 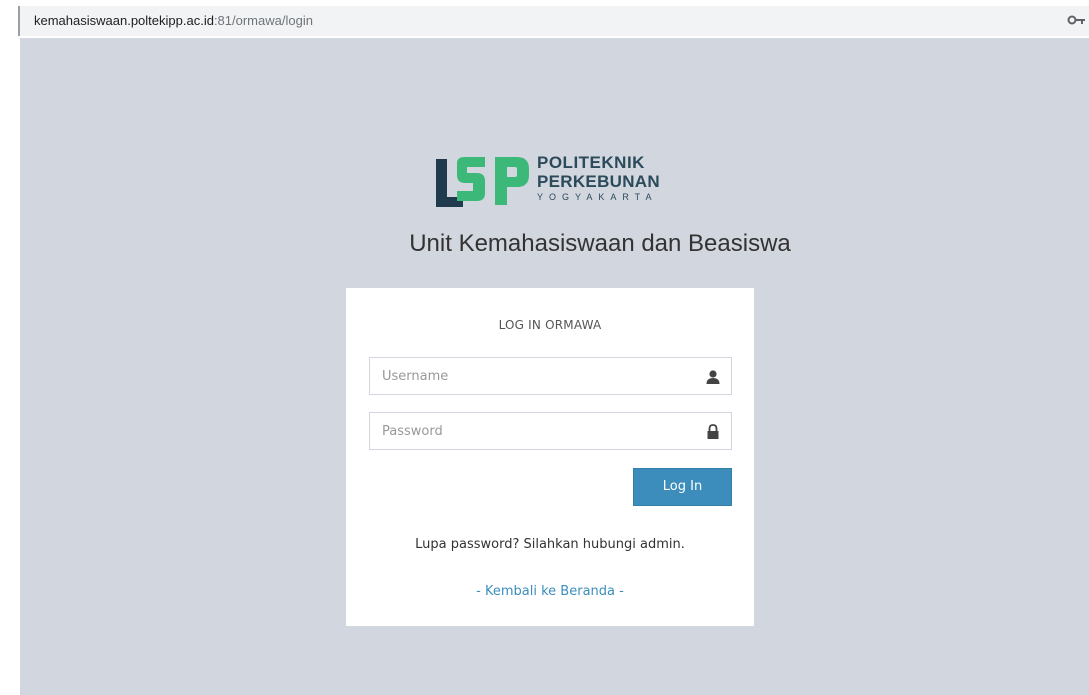 I want to click on logo-line-perkebunan: PERKEBUNAN, so click(x=598, y=181).